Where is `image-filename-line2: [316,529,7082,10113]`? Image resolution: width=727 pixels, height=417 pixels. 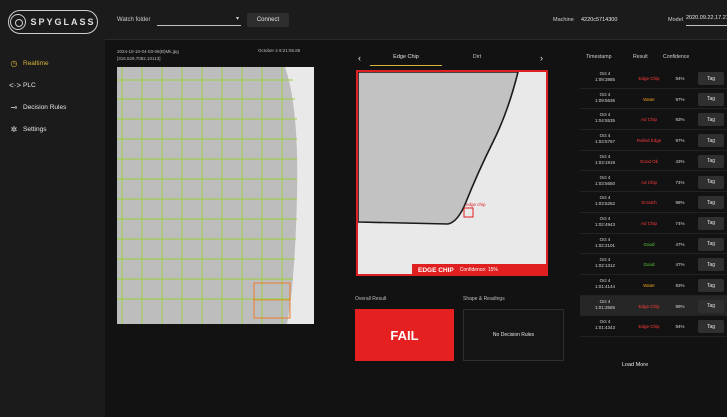
image-filename-line2: [316,529,7082,10113] is located at coordinates (139, 58).